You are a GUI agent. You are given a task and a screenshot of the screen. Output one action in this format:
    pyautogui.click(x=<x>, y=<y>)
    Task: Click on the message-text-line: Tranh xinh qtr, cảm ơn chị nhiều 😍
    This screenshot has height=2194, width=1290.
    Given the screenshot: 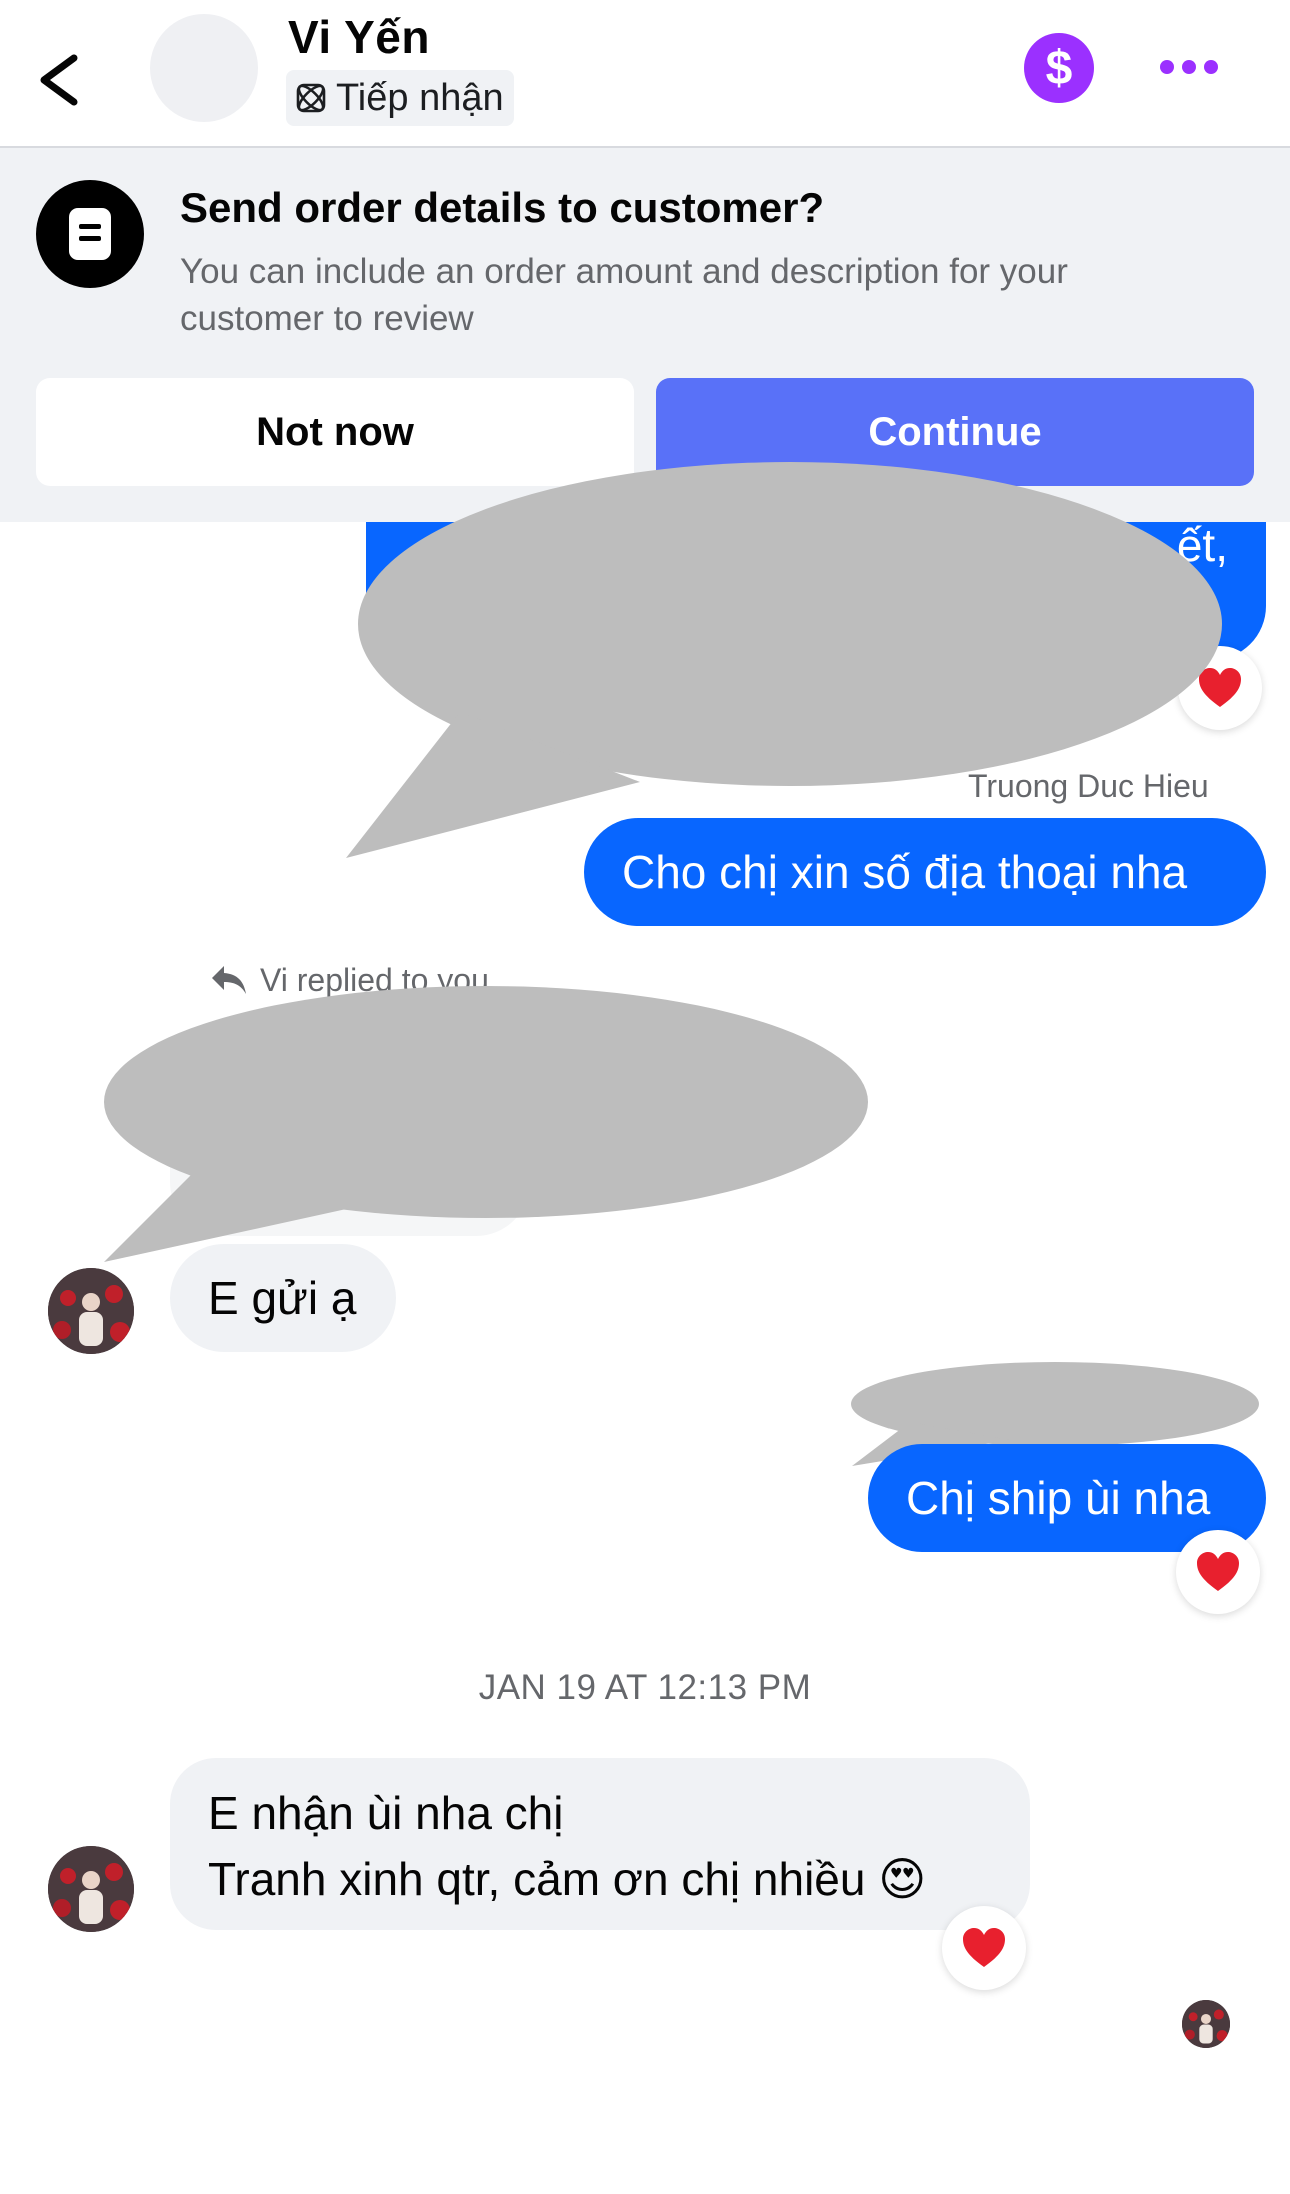 What is the action you would take?
    pyautogui.click(x=567, y=1879)
    